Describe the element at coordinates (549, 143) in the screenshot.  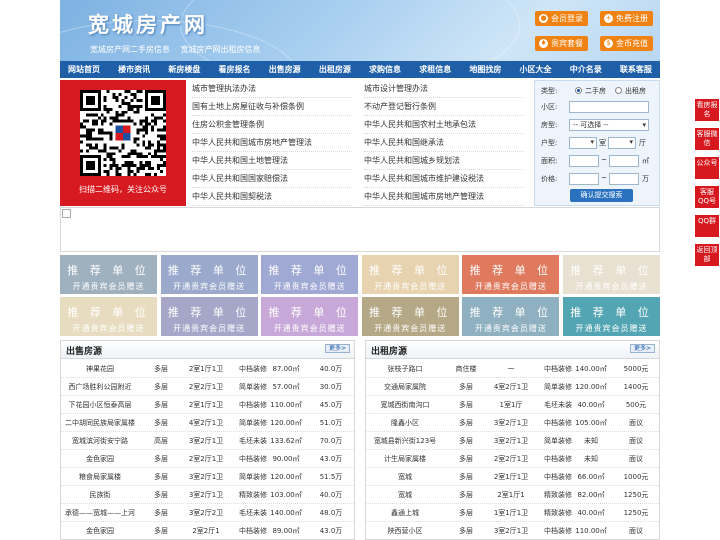
I see `layout-label: 户型:` at that location.